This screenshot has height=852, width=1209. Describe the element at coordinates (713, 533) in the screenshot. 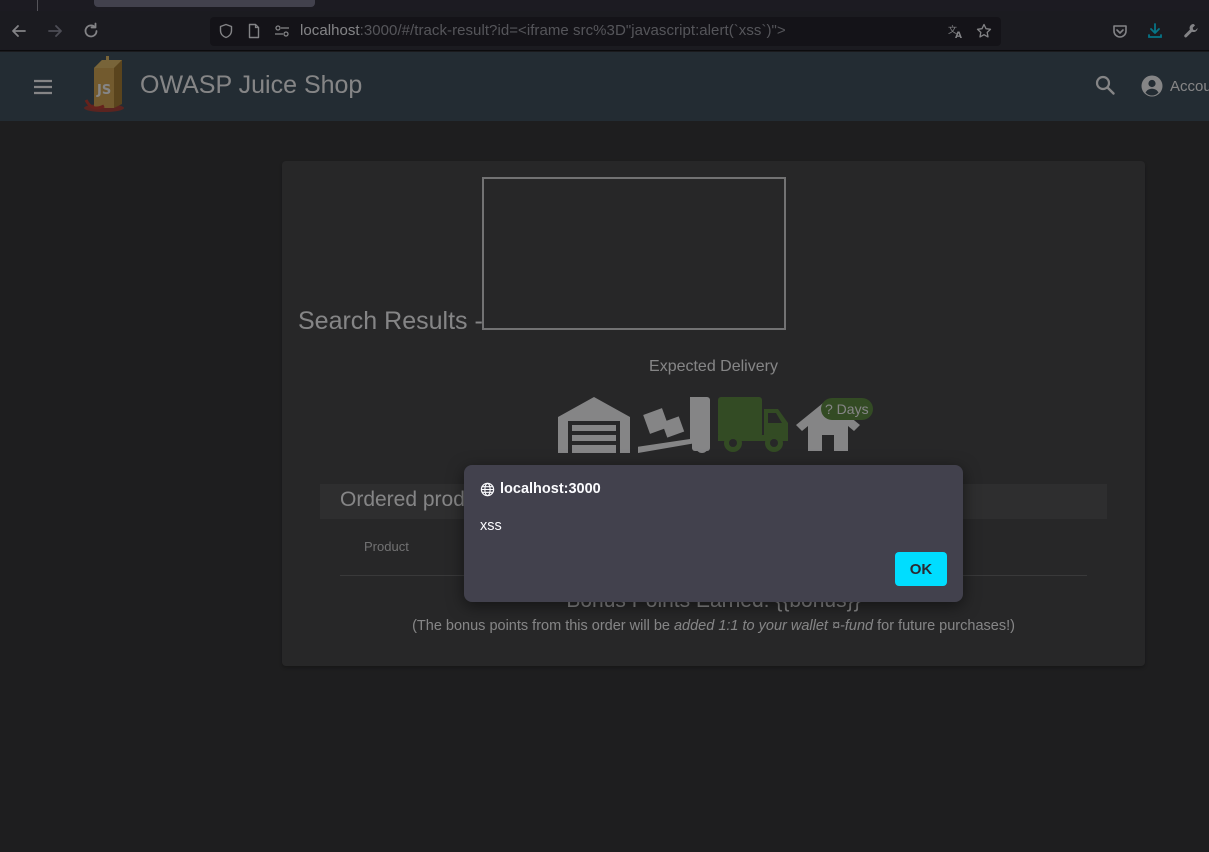

I see `alert-dialog: localhost:3000 xss OK` at that location.